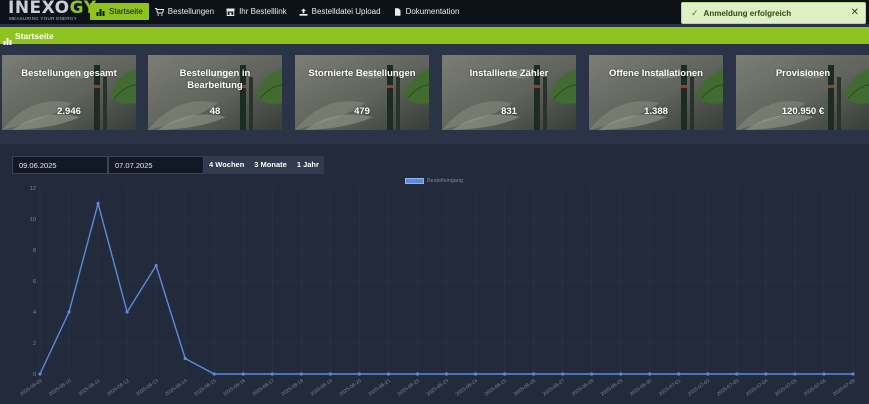 This screenshot has height=404, width=869. I want to click on stat-card: Installierte Zähler 831, so click(509, 92).